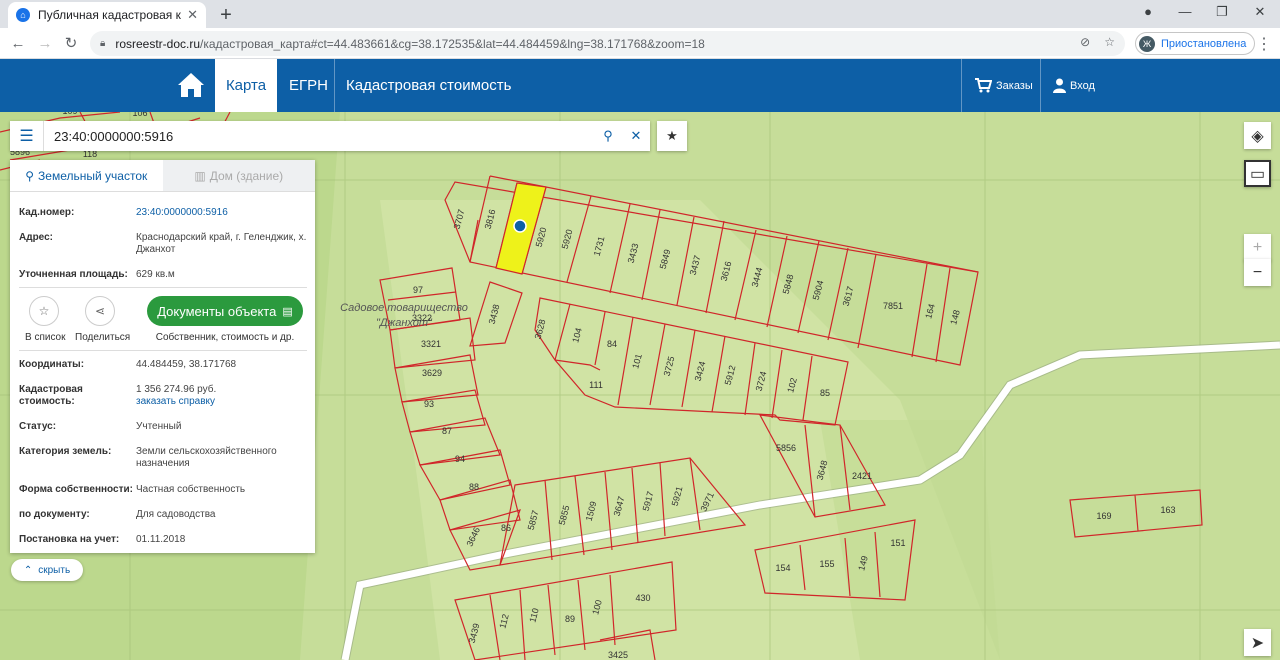 The height and width of the screenshot is (660, 1280). I want to click on orders-link: Заказы, so click(1004, 85).